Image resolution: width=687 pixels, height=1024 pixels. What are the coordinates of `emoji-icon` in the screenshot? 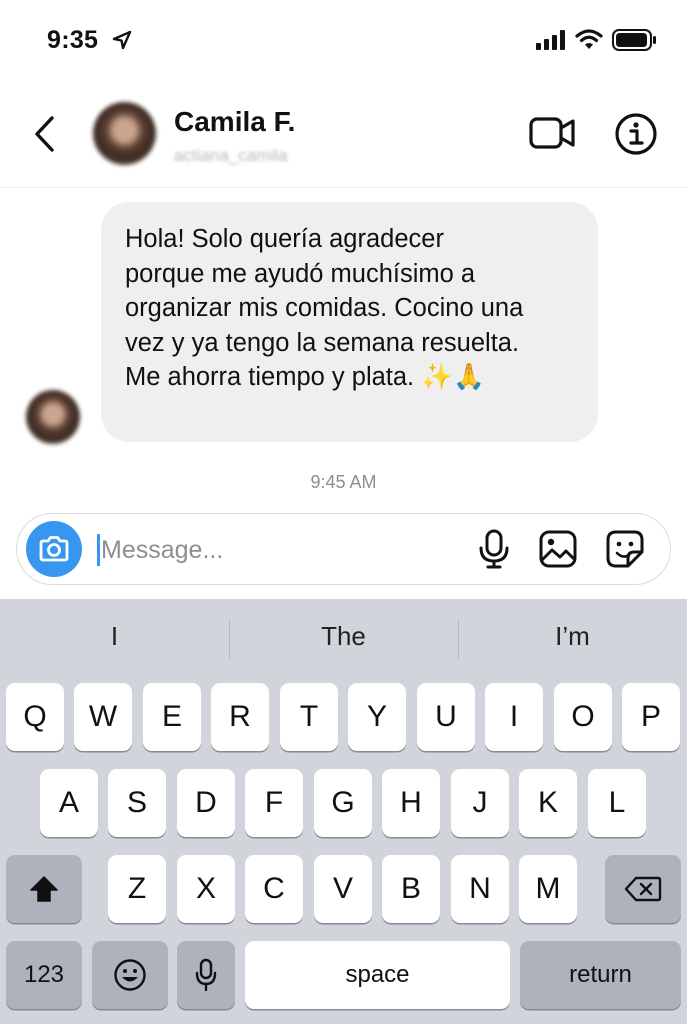 It's located at (130, 975).